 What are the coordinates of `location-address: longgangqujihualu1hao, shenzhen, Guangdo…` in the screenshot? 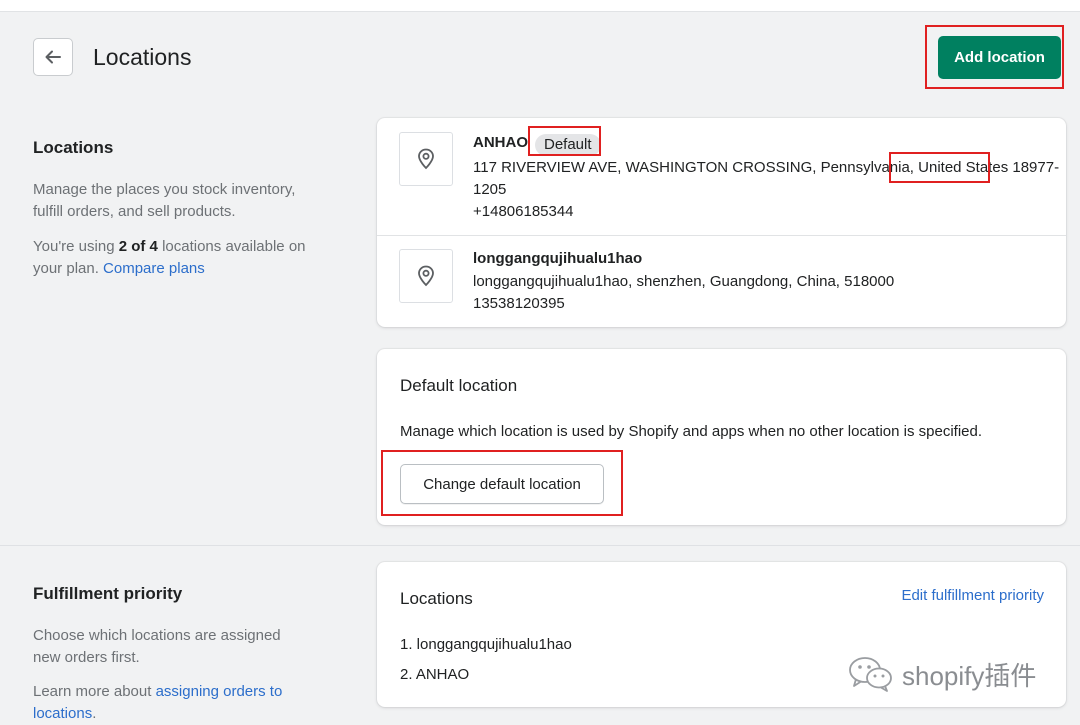 It's located at (684, 281).